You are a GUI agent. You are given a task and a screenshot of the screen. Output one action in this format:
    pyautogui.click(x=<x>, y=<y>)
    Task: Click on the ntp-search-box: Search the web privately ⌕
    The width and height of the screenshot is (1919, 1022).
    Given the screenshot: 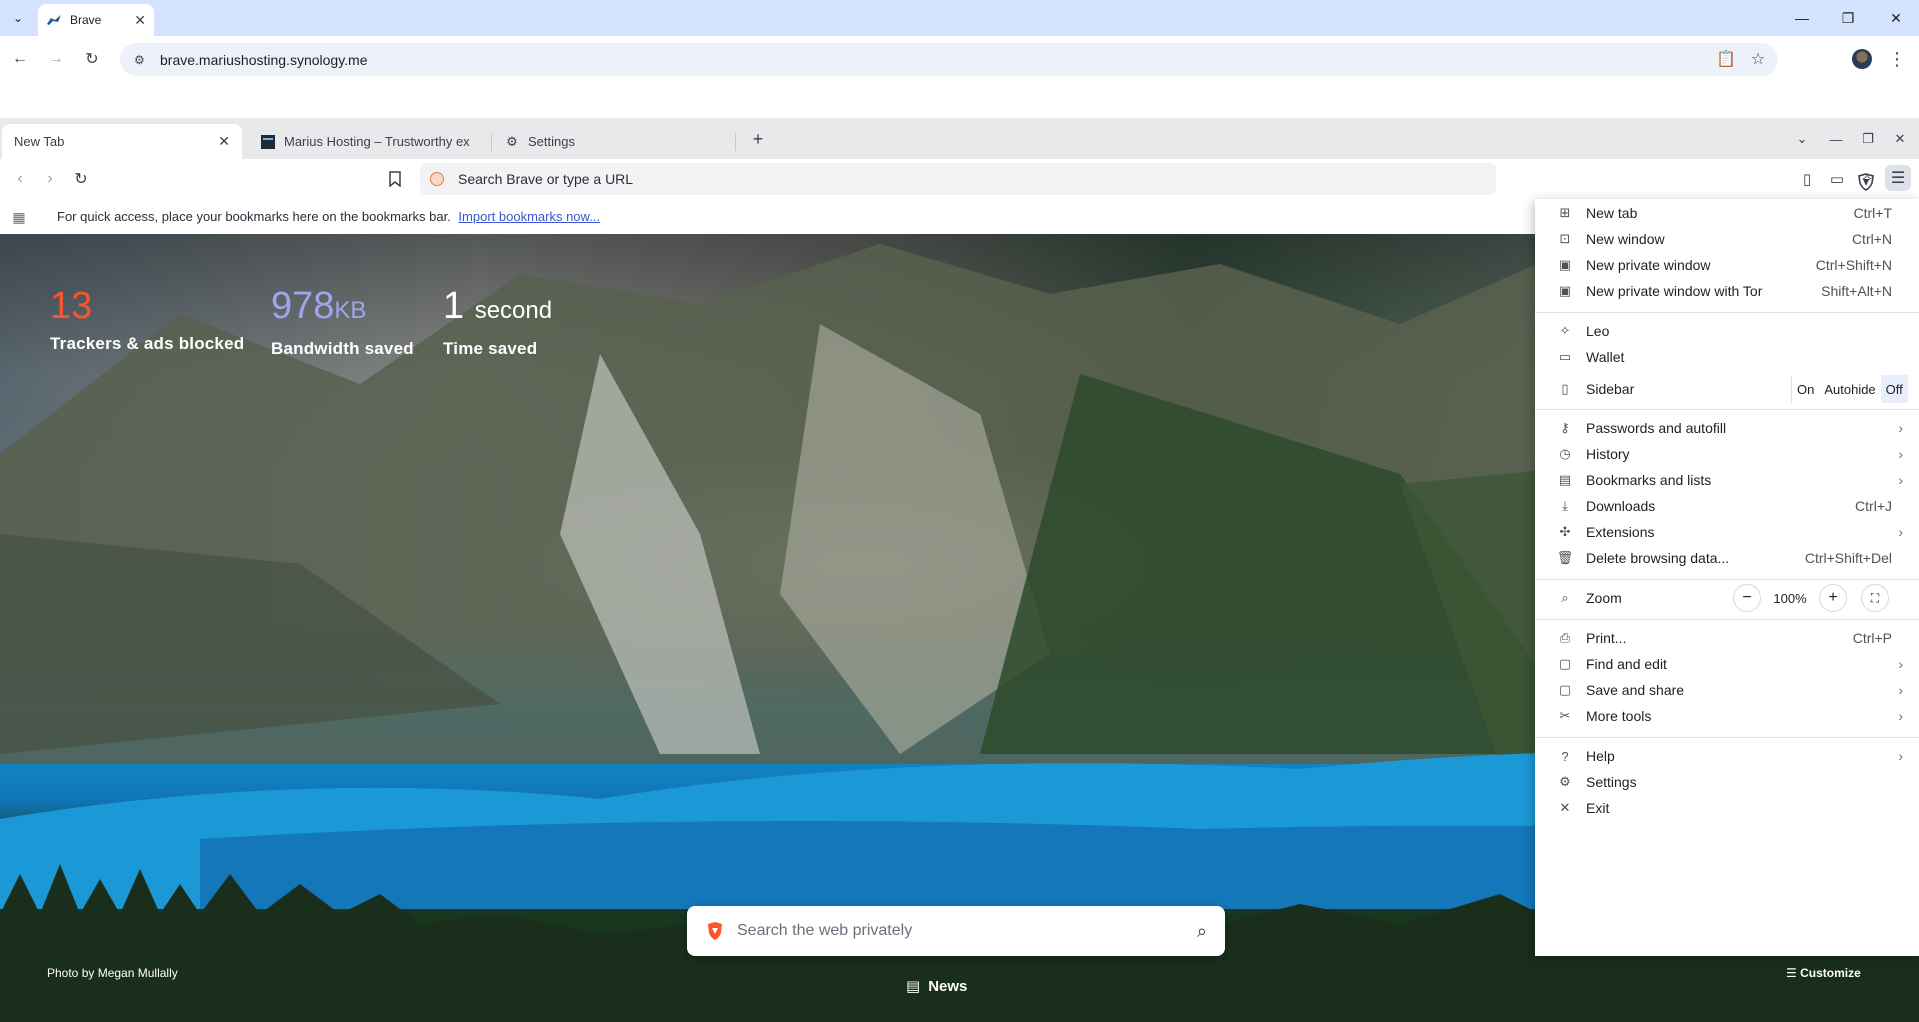 What is the action you would take?
    pyautogui.click(x=956, y=931)
    